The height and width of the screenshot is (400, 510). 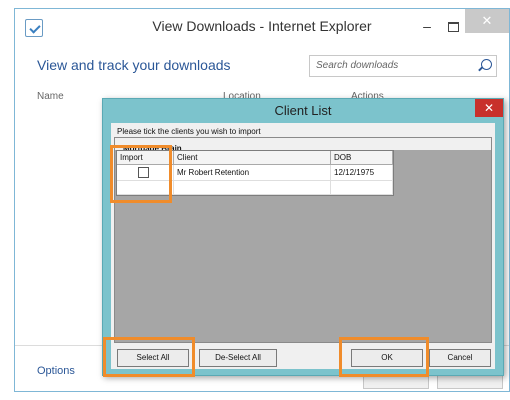 I want to click on cancel-button: Cancel, so click(x=460, y=358).